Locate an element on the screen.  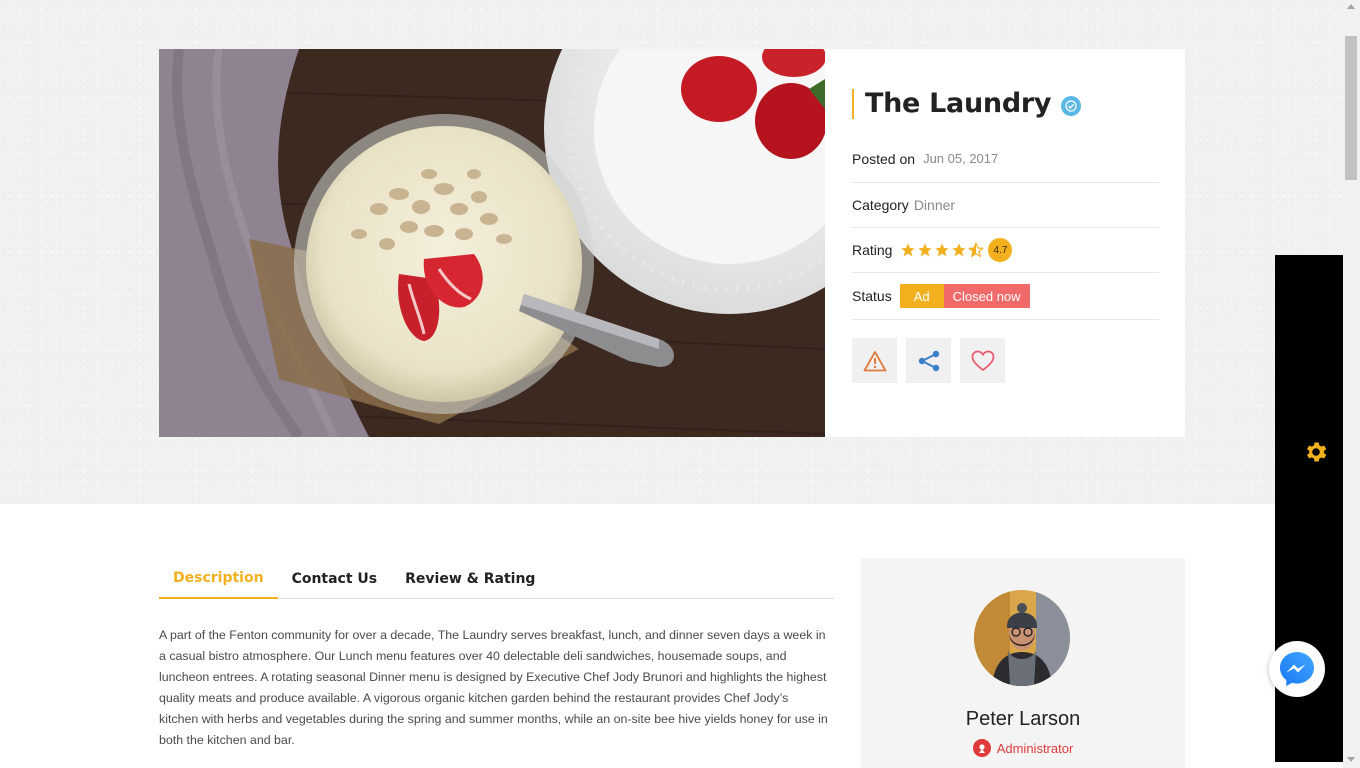
posted-date: Jun 05, 2017 is located at coordinates (961, 158).